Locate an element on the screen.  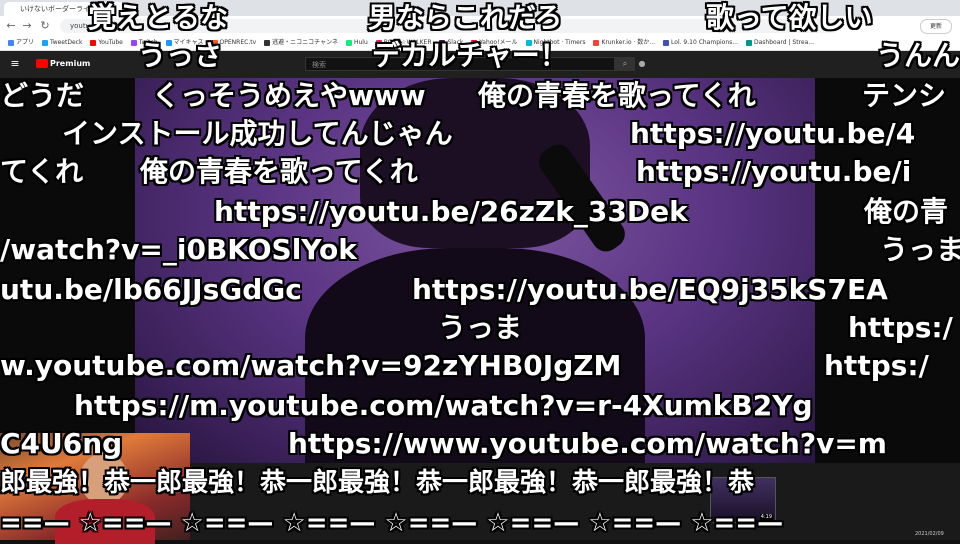
search-icon: ⌕ is located at coordinates (625, 64).